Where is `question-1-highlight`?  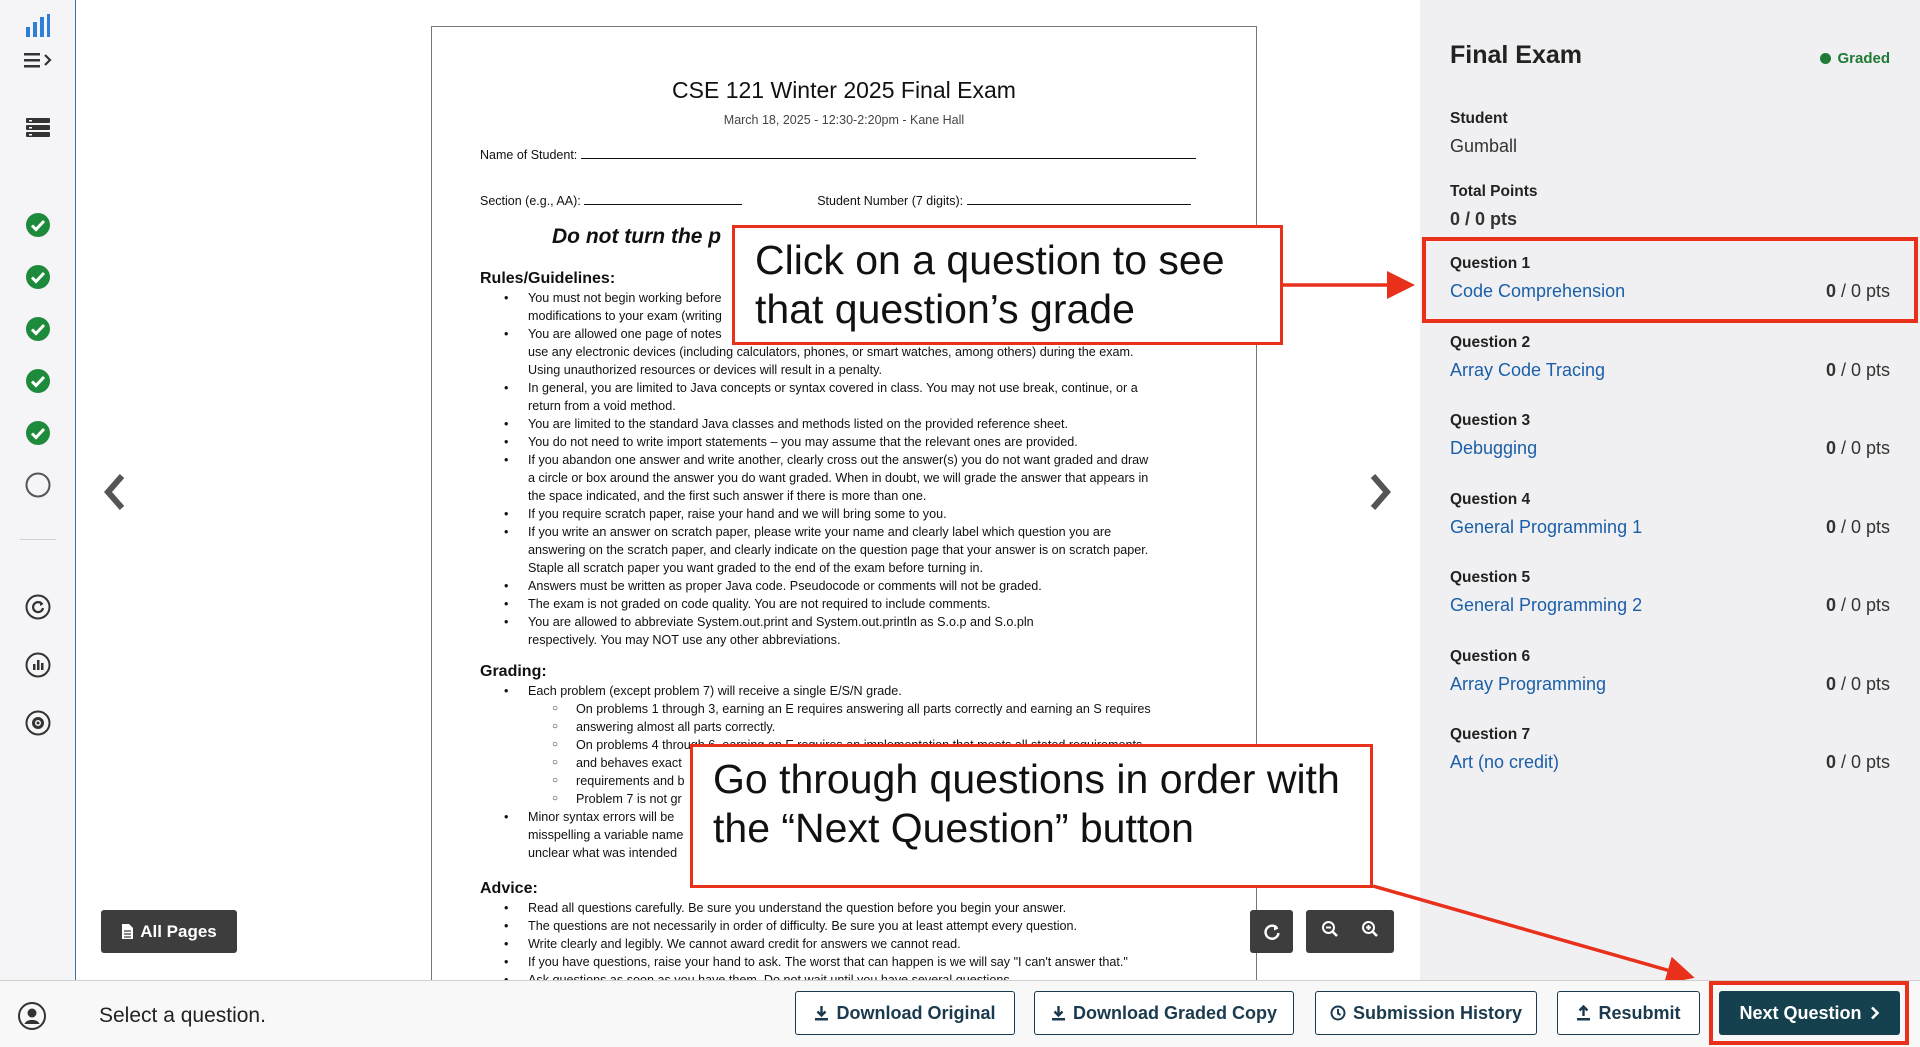
question-1-highlight is located at coordinates (1670, 280).